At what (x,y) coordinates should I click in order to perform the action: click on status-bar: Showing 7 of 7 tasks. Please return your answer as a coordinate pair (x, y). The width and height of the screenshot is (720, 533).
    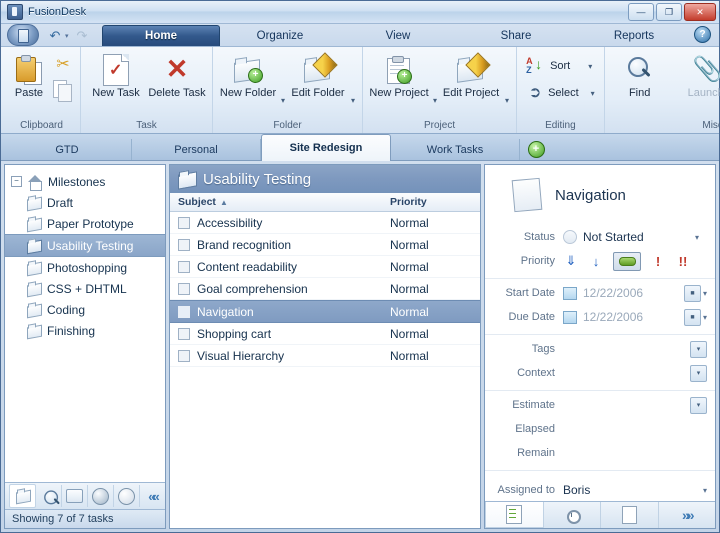
    Looking at the image, I should click on (85, 518).